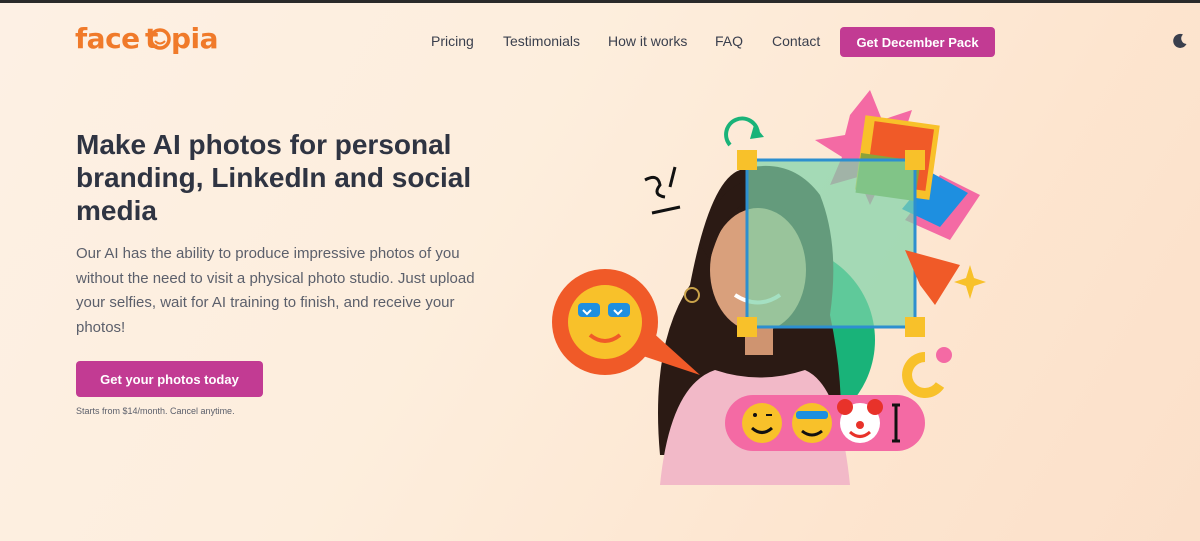  What do you see at coordinates (915, 160) in the screenshot?
I see `handle-top-right` at bounding box center [915, 160].